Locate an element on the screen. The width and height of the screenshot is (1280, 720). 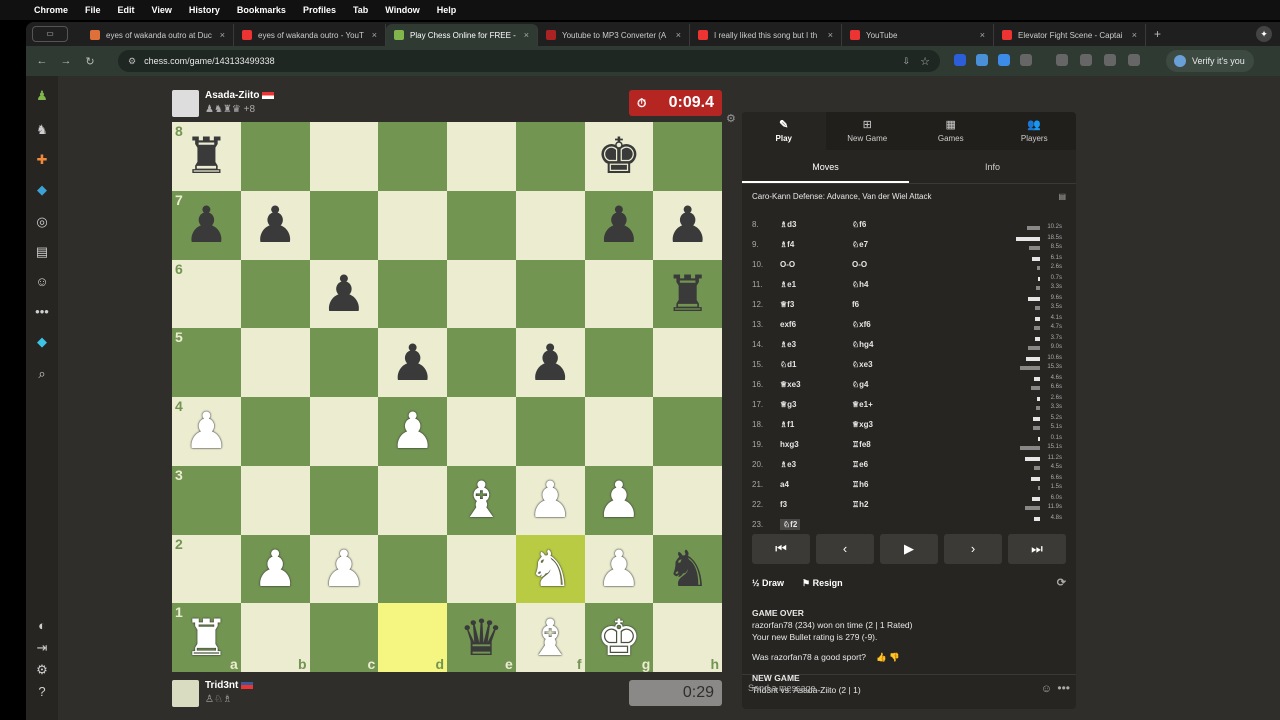
menu-window: Window is located at coordinates (402, 10).